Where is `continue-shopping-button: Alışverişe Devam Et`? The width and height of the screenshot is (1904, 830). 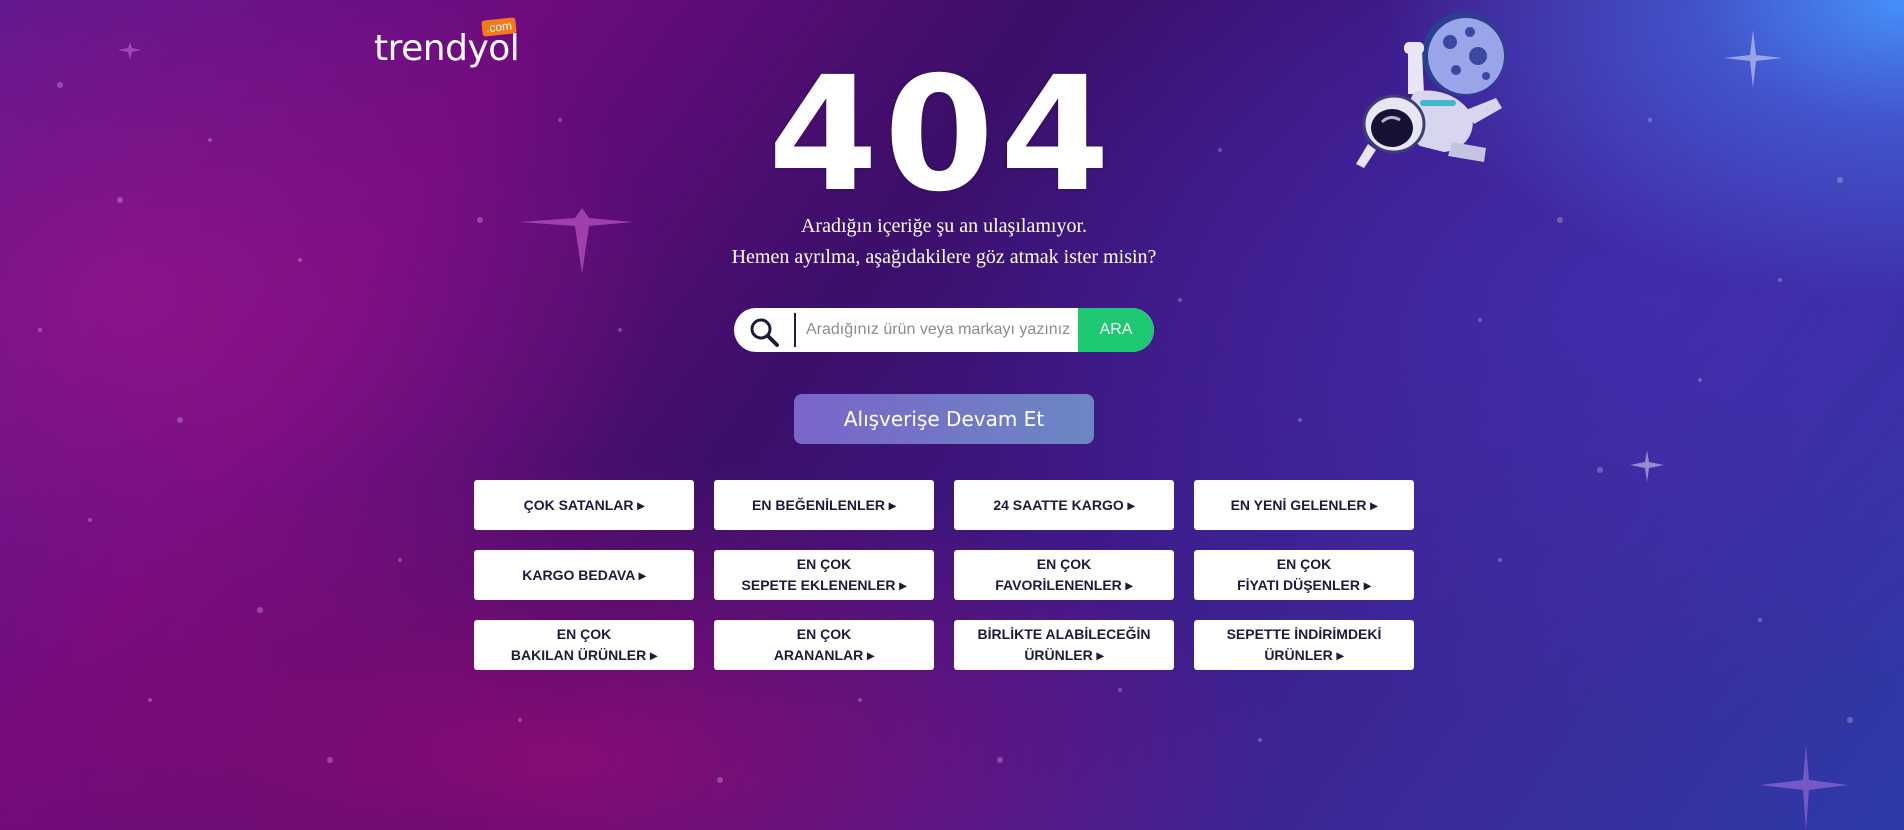 continue-shopping-button: Alışverişe Devam Et is located at coordinates (944, 419).